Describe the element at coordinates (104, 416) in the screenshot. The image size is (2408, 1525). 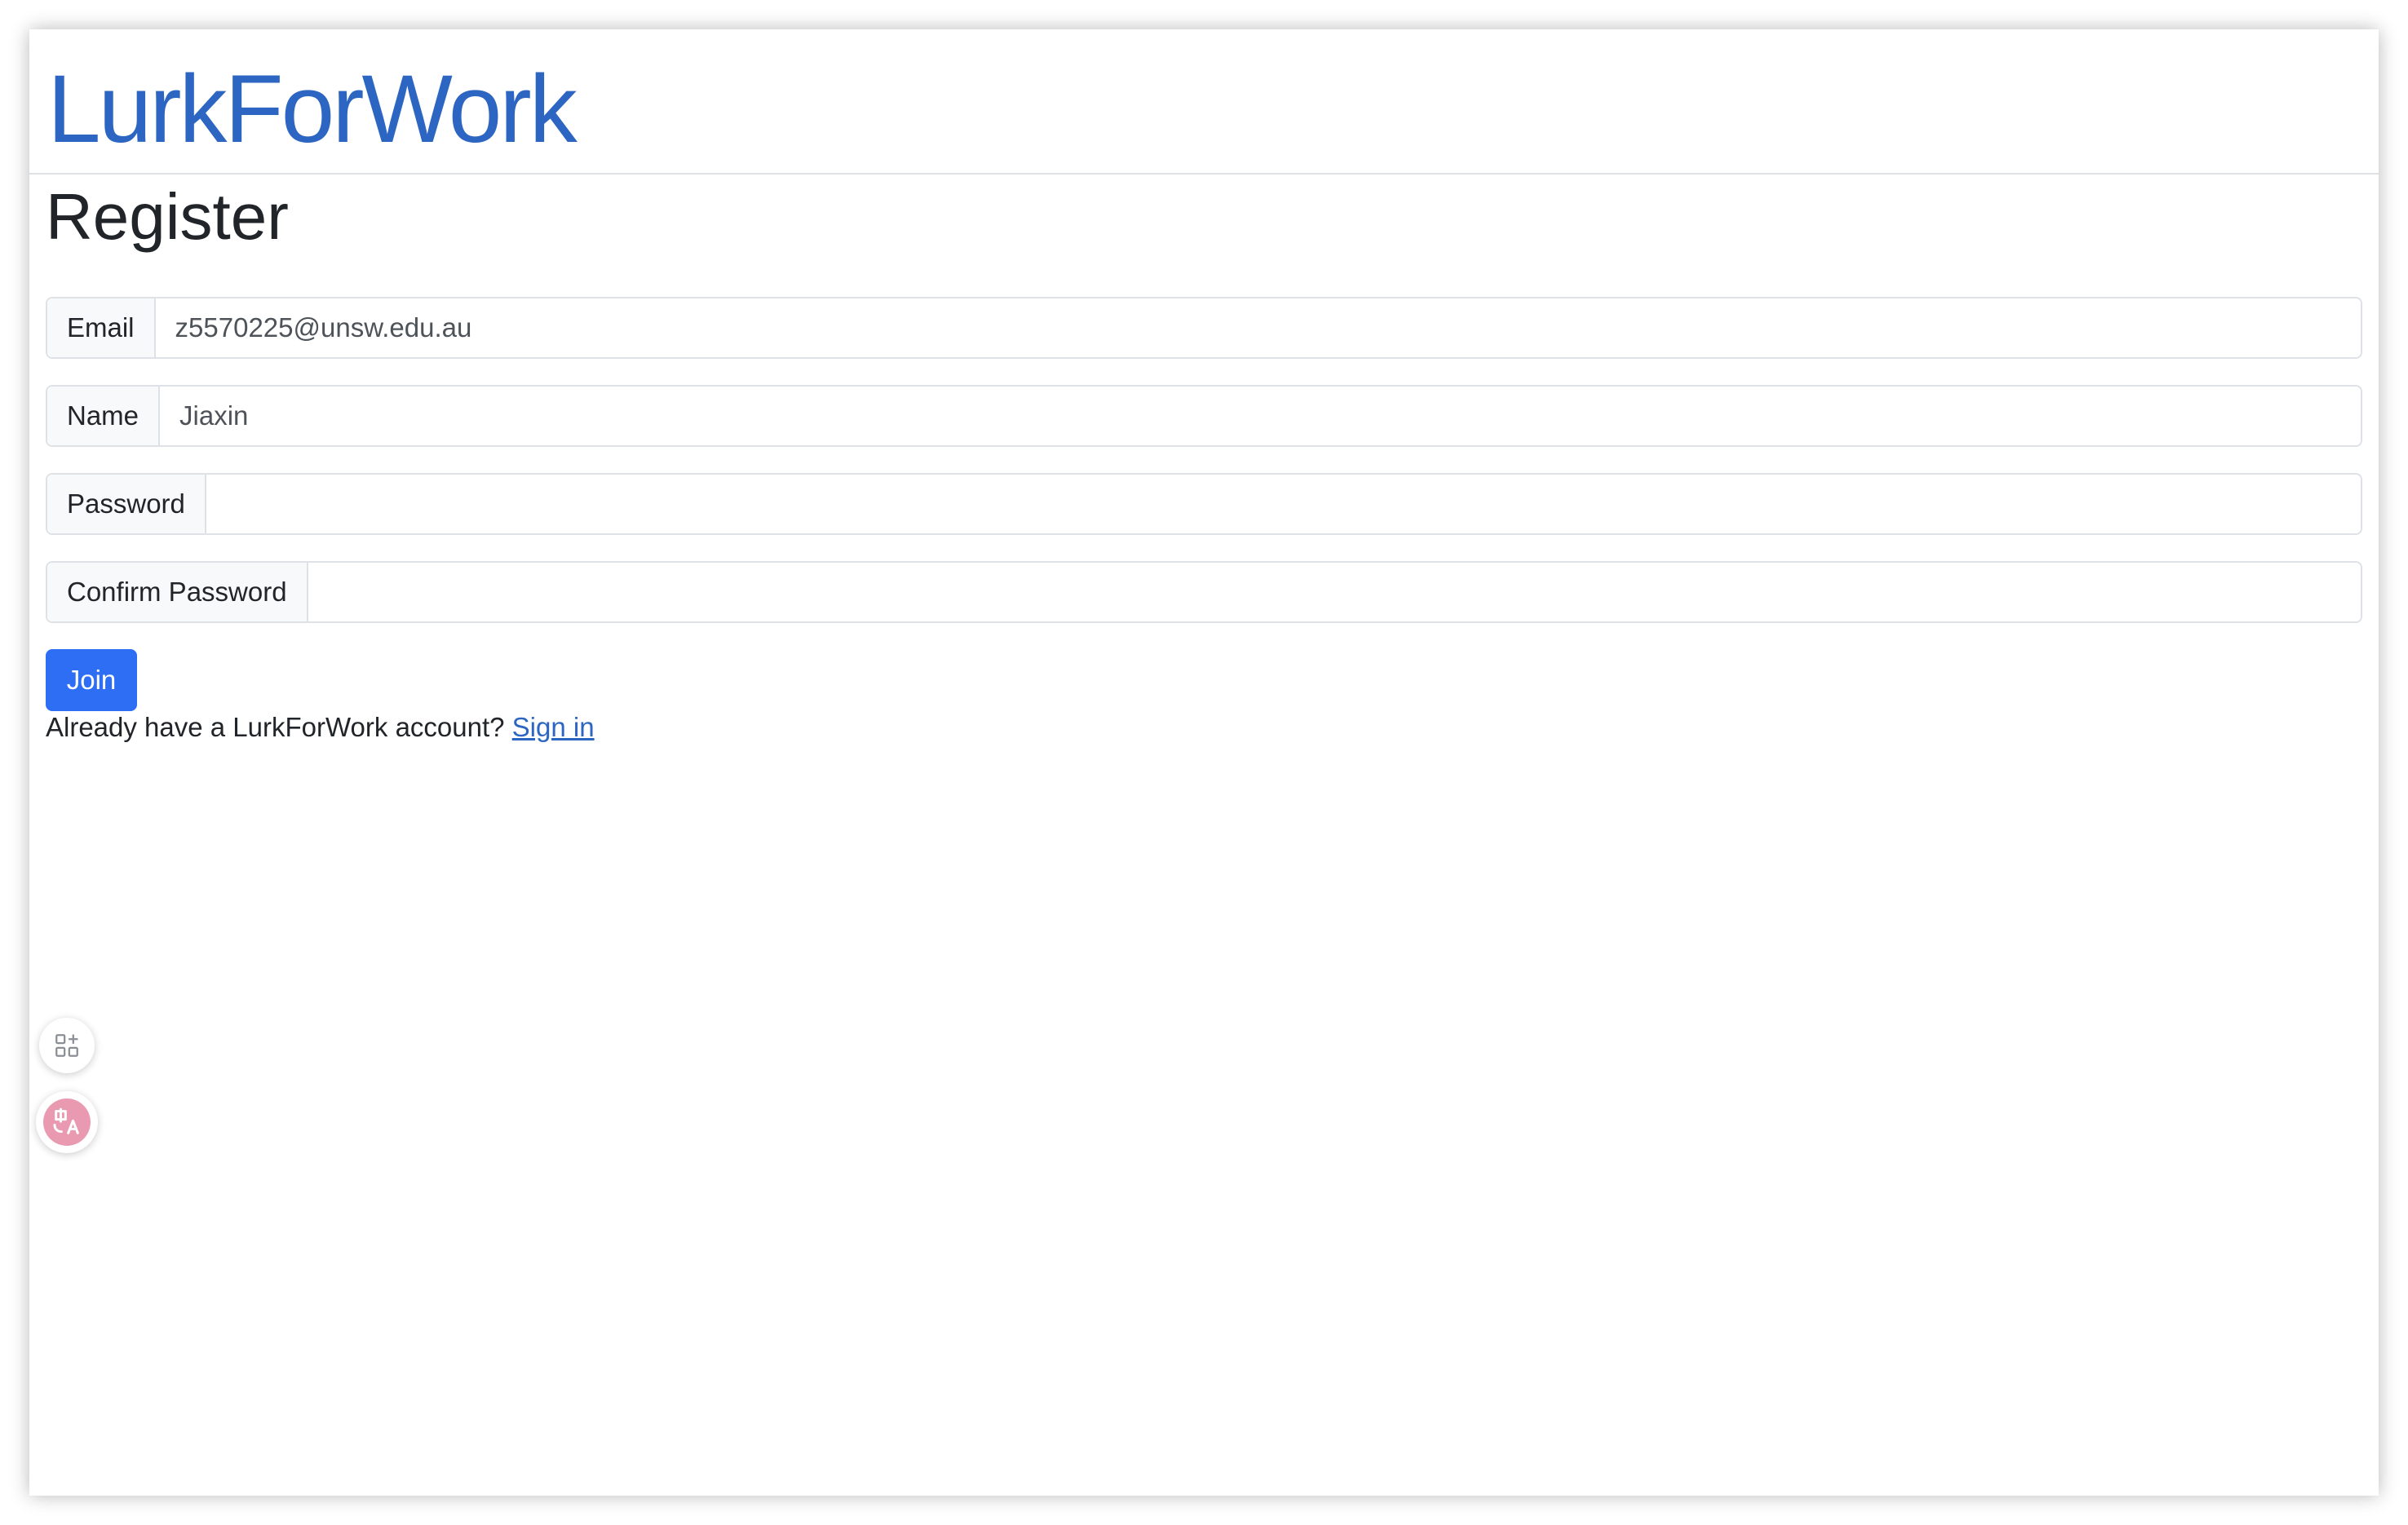
I see `name-label: Name` at that location.